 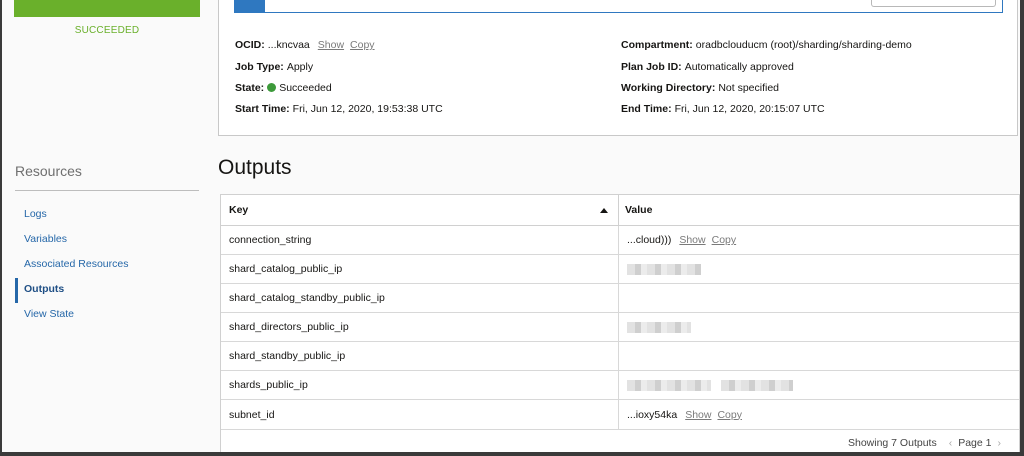 What do you see at coordinates (749, 109) in the screenshot?
I see `end-time-value: Fri, Jun 12, 2020, 20:15:07 UTC` at bounding box center [749, 109].